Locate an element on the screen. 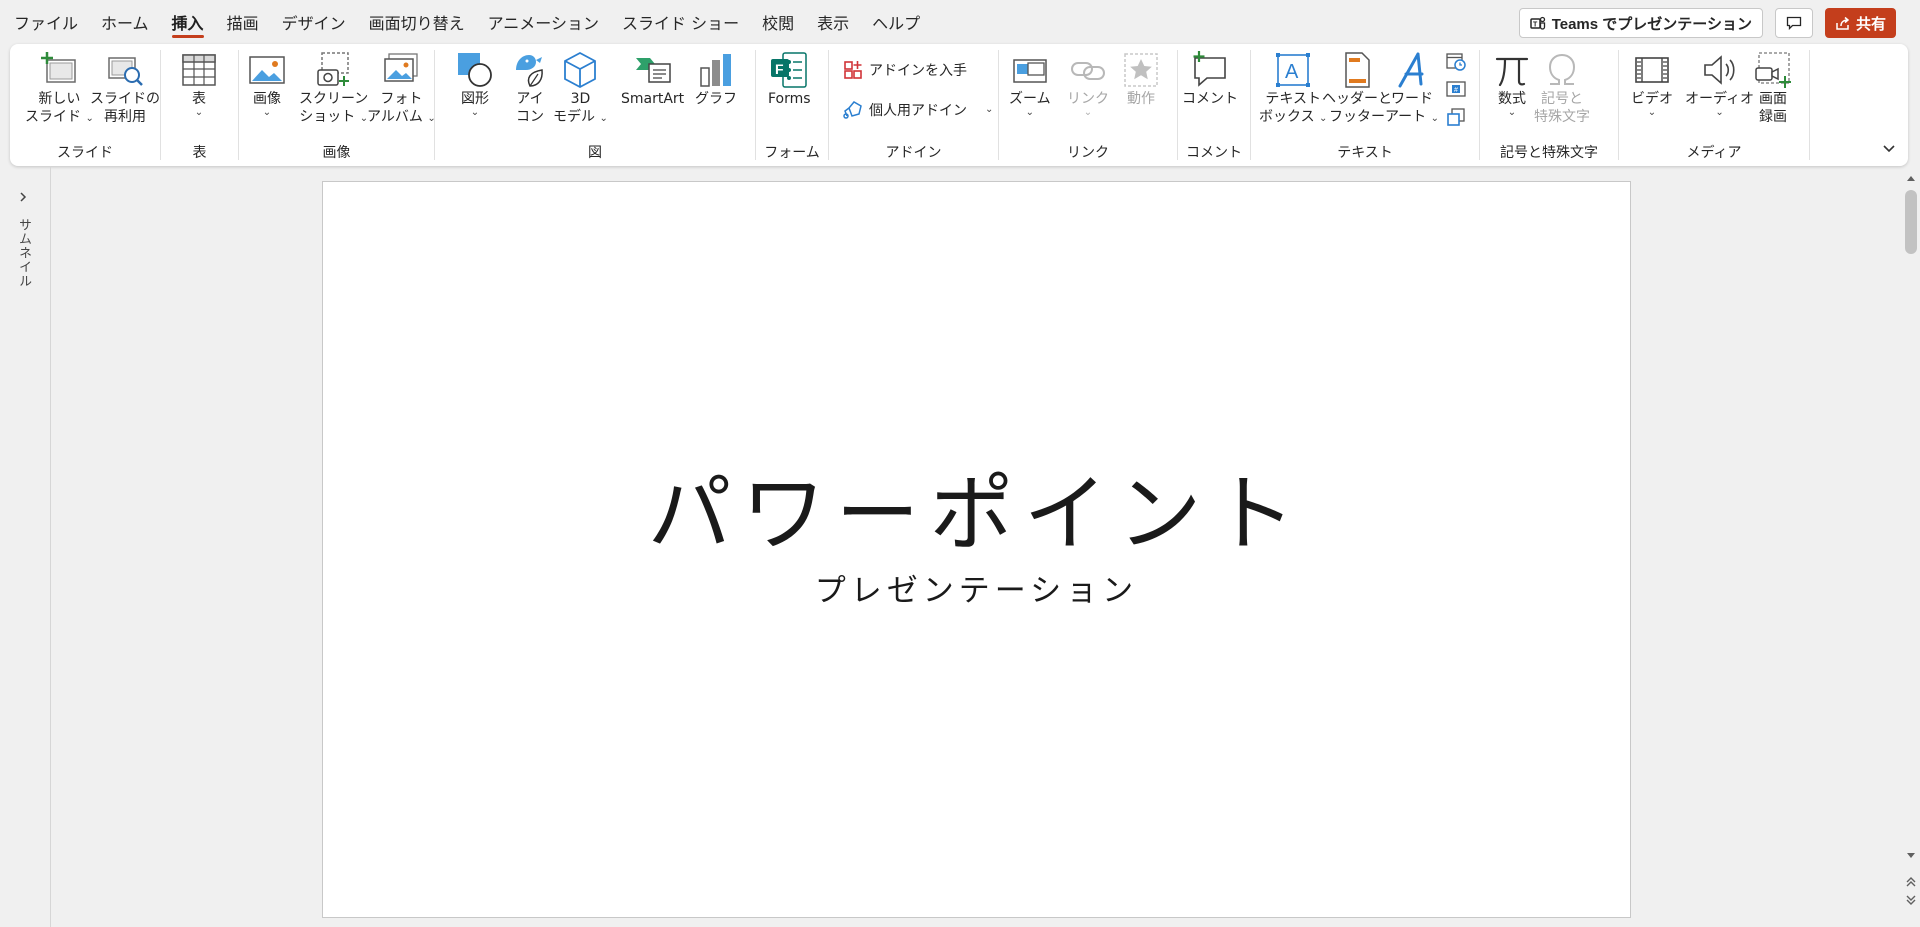 This screenshot has width=1920, height=927. ribbon-divider is located at coordinates (1809, 105).